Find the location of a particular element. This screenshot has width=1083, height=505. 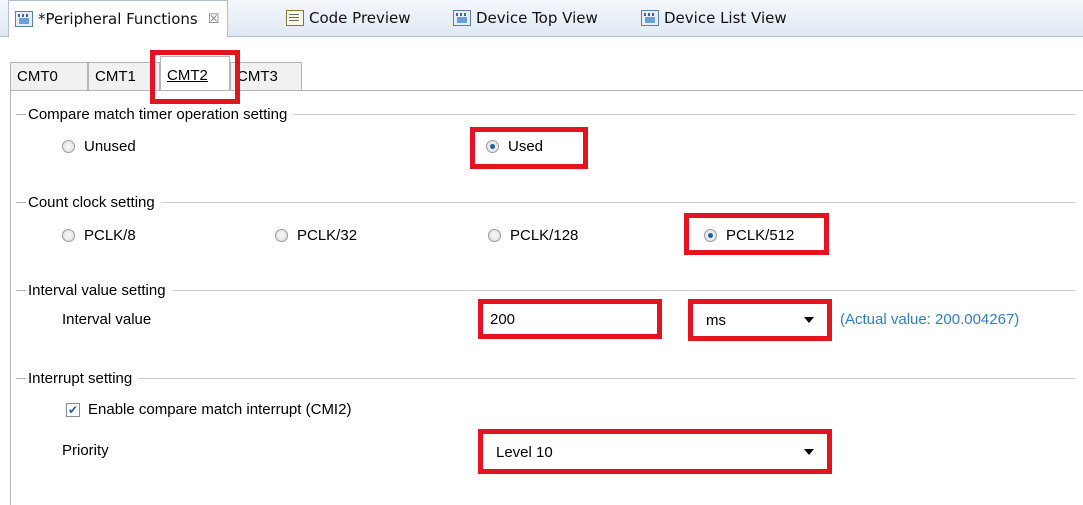

group-heading: Compare match timer operation setting is located at coordinates (160, 114).